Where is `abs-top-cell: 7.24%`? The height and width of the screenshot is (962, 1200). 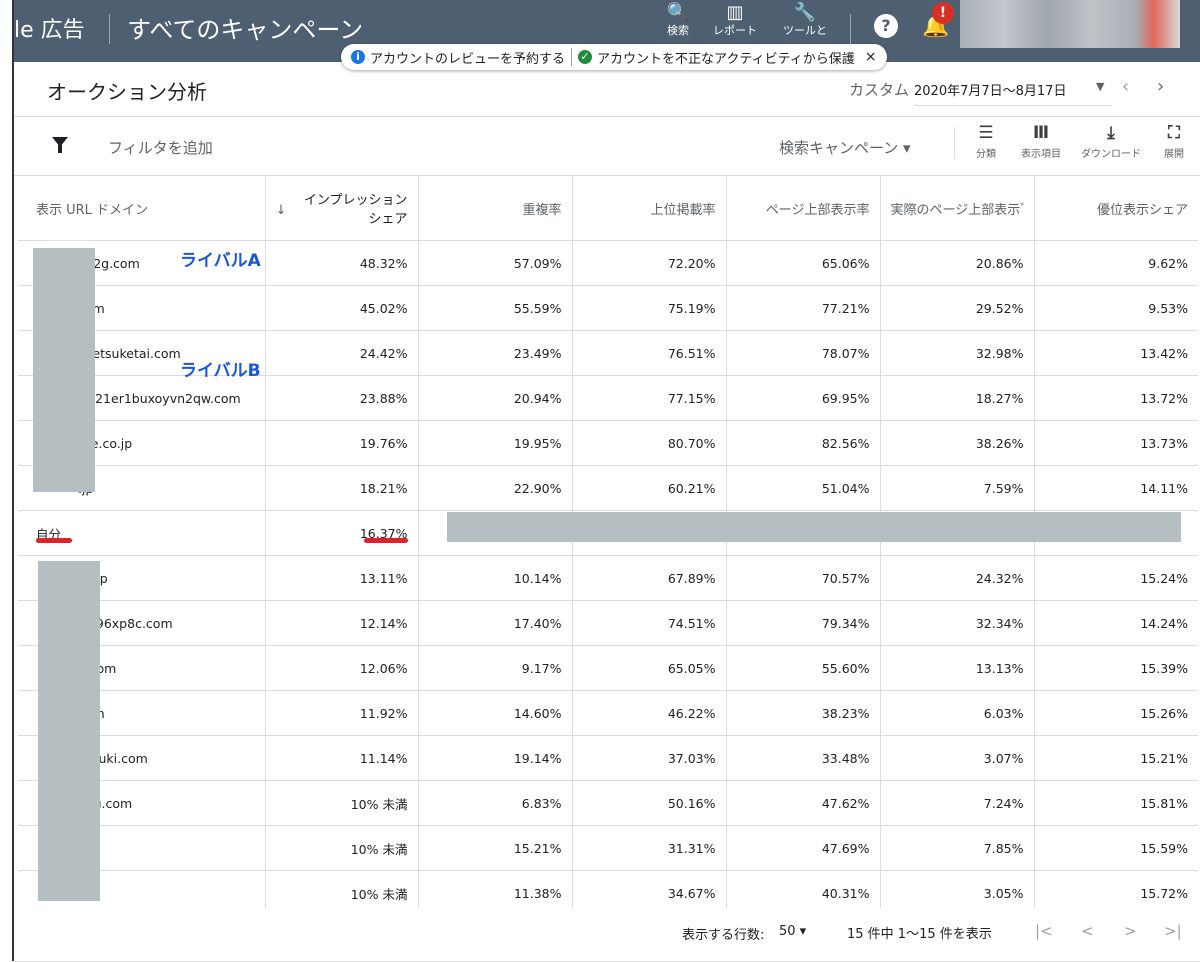 abs-top-cell: 7.24% is located at coordinates (957, 803).